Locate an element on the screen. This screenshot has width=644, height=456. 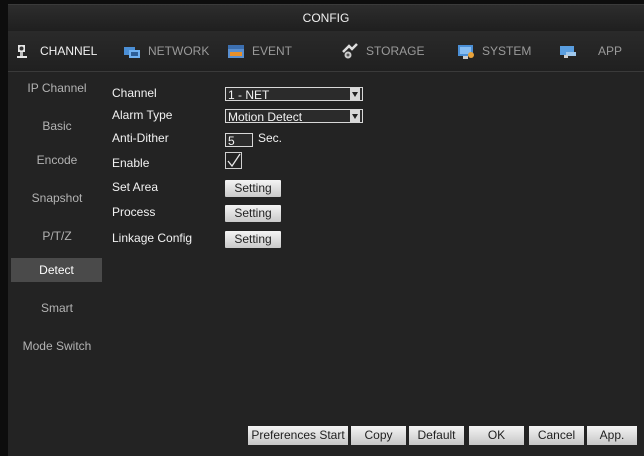
cancel-button: Cancel is located at coordinates (556, 435).